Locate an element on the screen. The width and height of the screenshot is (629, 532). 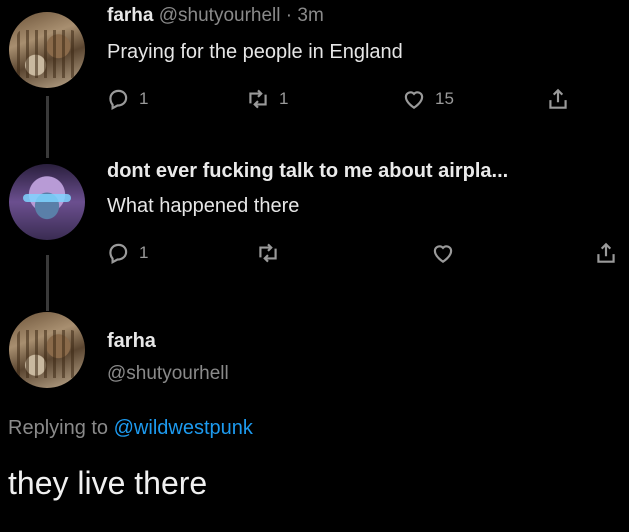
retweet-button: 1 is located at coordinates (266, 99).